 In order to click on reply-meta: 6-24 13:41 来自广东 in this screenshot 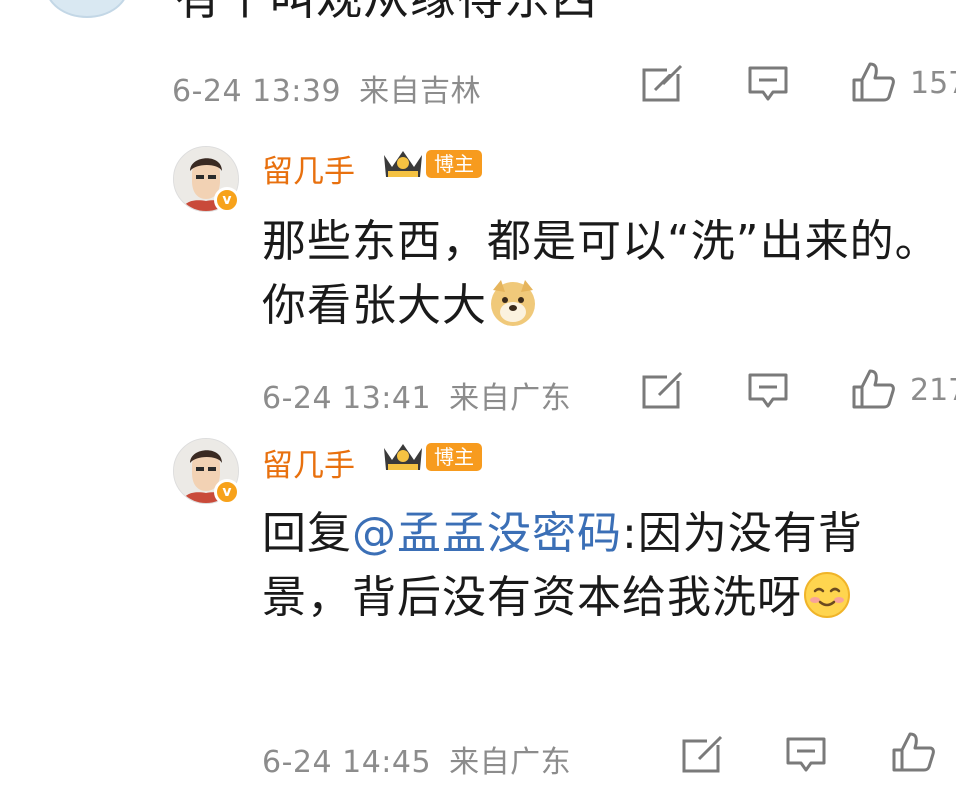, I will do `click(416, 395)`.